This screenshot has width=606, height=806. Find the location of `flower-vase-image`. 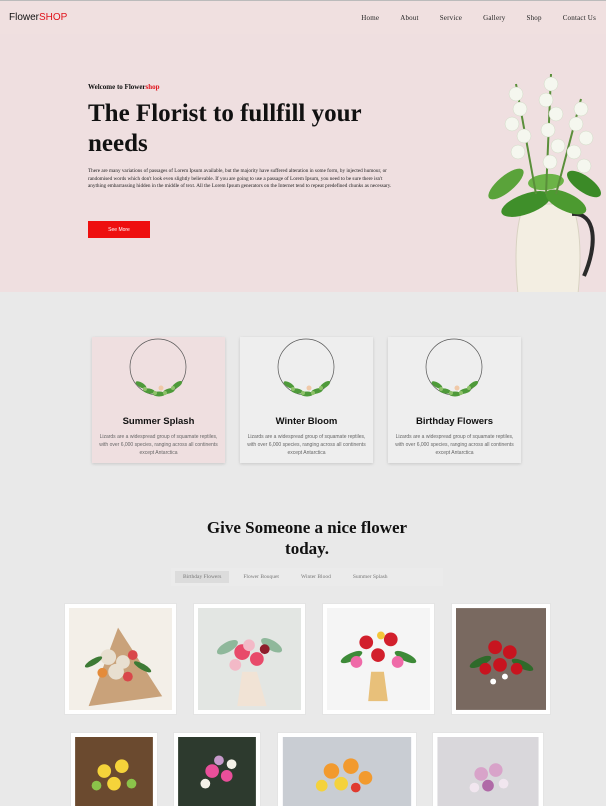

flower-vase-image is located at coordinates (545, 182).